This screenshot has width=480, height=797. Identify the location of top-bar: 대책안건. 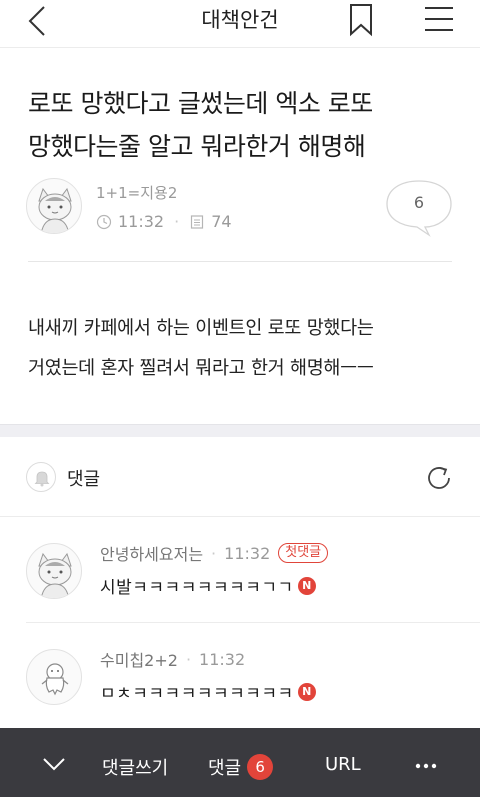
(240, 24).